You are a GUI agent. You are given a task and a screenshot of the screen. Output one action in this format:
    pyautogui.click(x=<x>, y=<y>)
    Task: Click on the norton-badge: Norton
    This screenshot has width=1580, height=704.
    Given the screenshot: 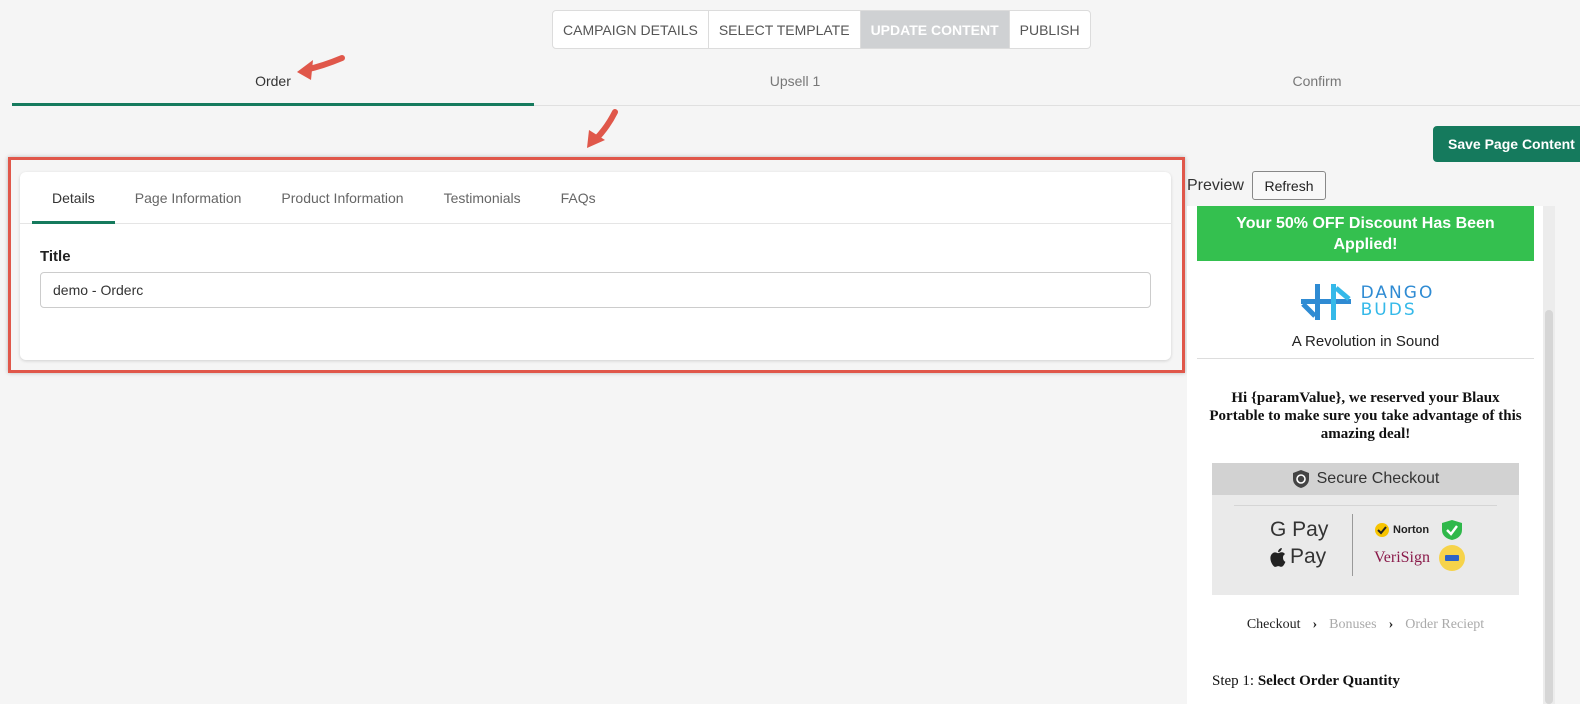 What is the action you would take?
    pyautogui.click(x=1411, y=530)
    